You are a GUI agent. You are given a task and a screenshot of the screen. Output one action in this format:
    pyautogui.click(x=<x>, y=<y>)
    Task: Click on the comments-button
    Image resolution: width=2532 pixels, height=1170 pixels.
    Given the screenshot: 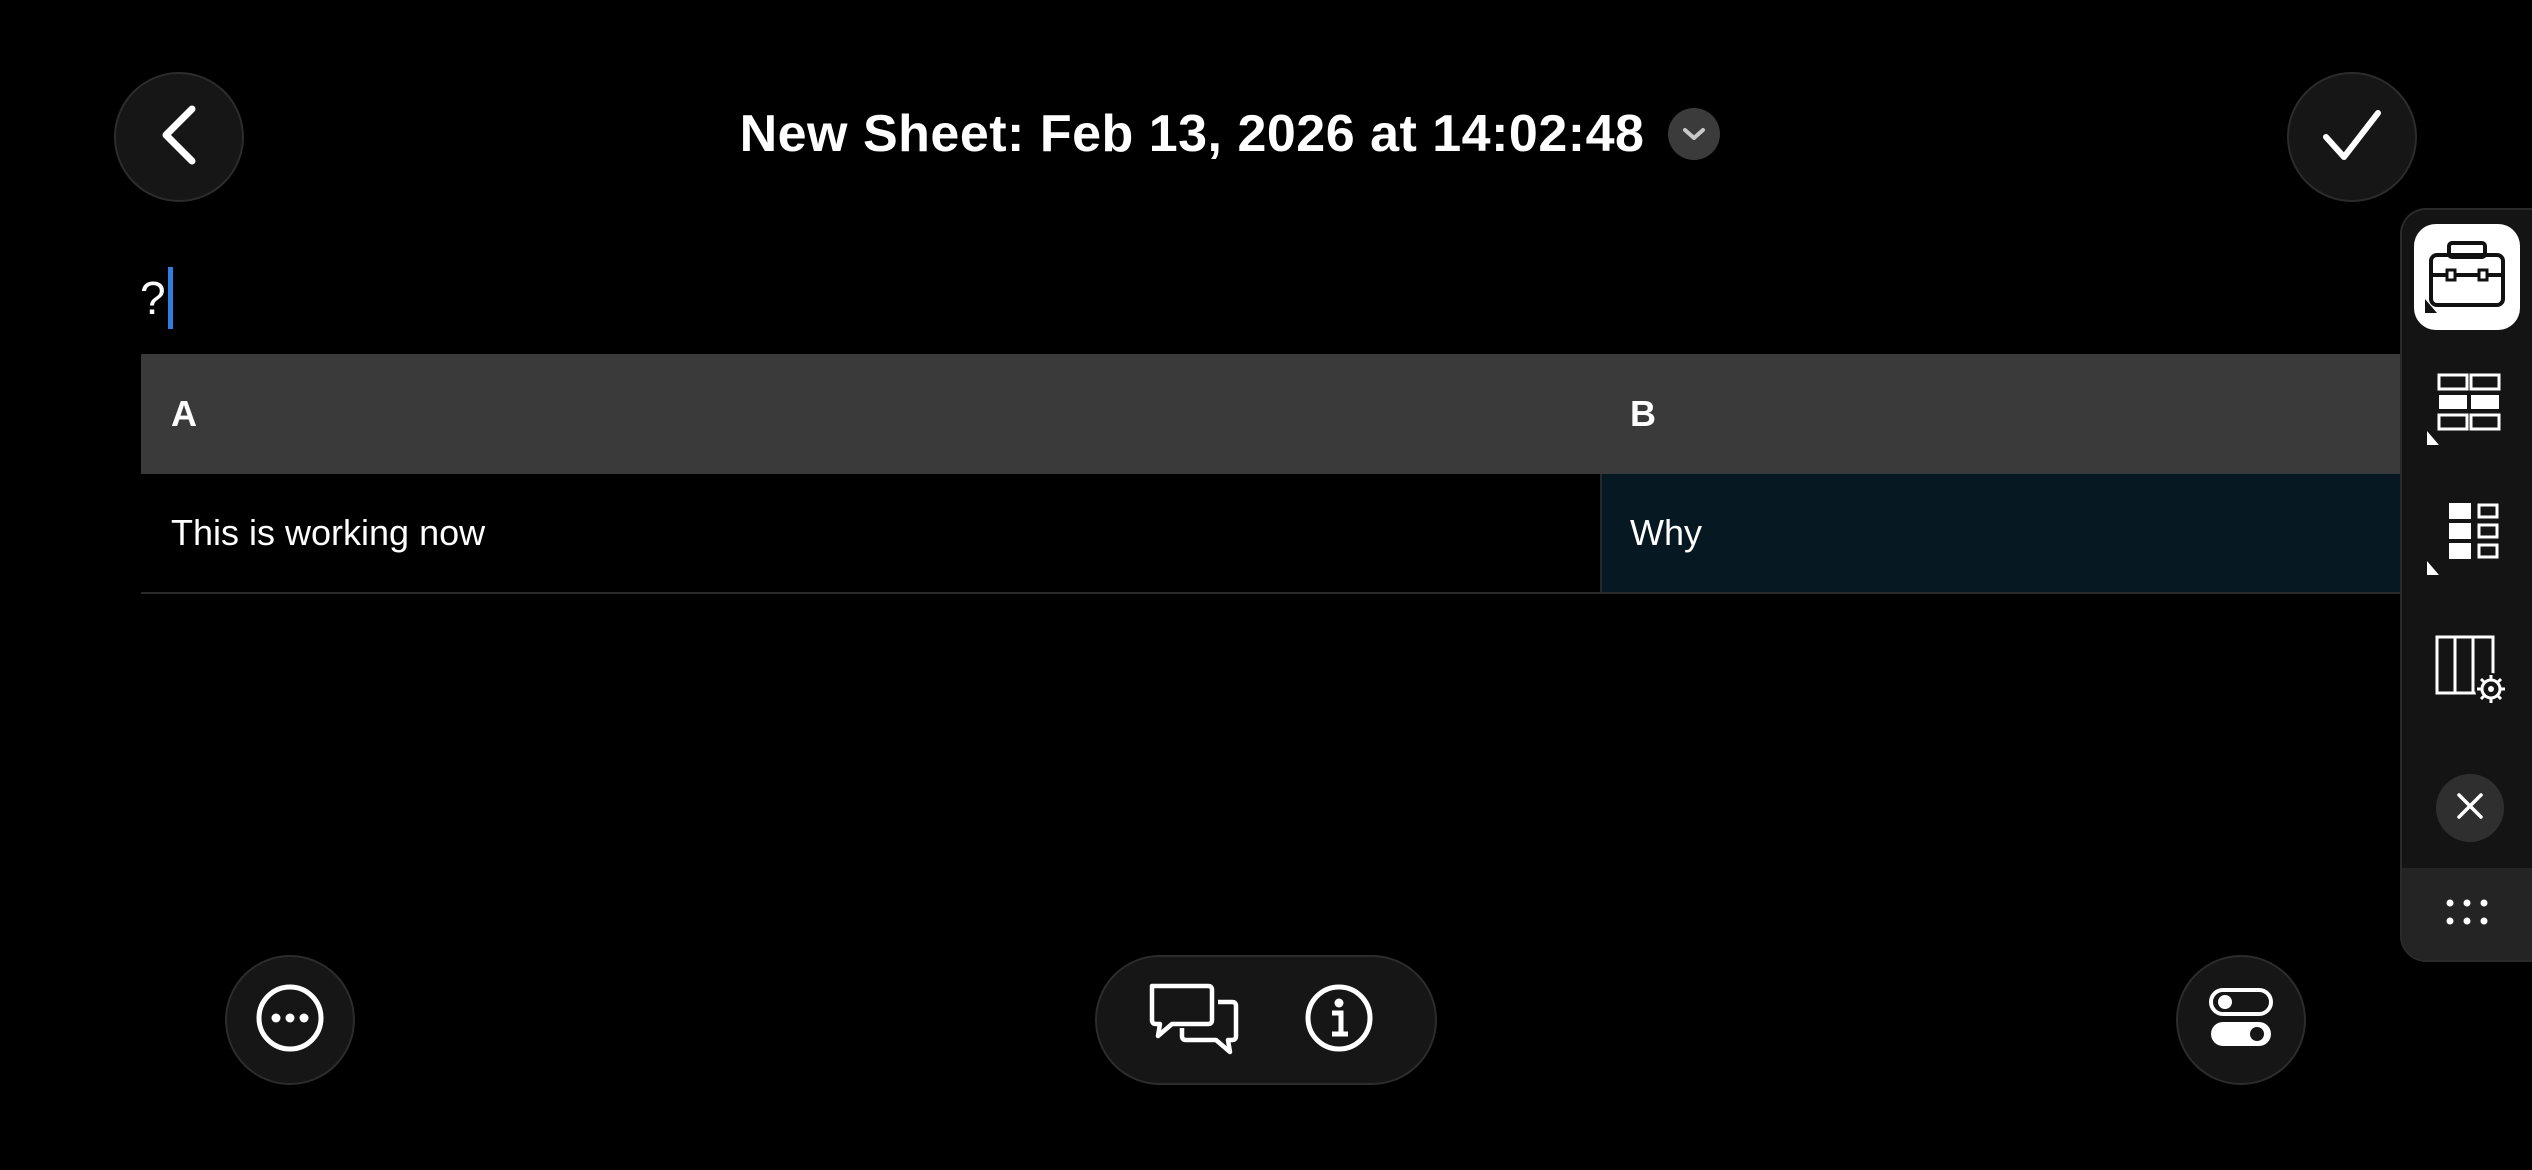 What is the action you would take?
    pyautogui.click(x=1194, y=1020)
    